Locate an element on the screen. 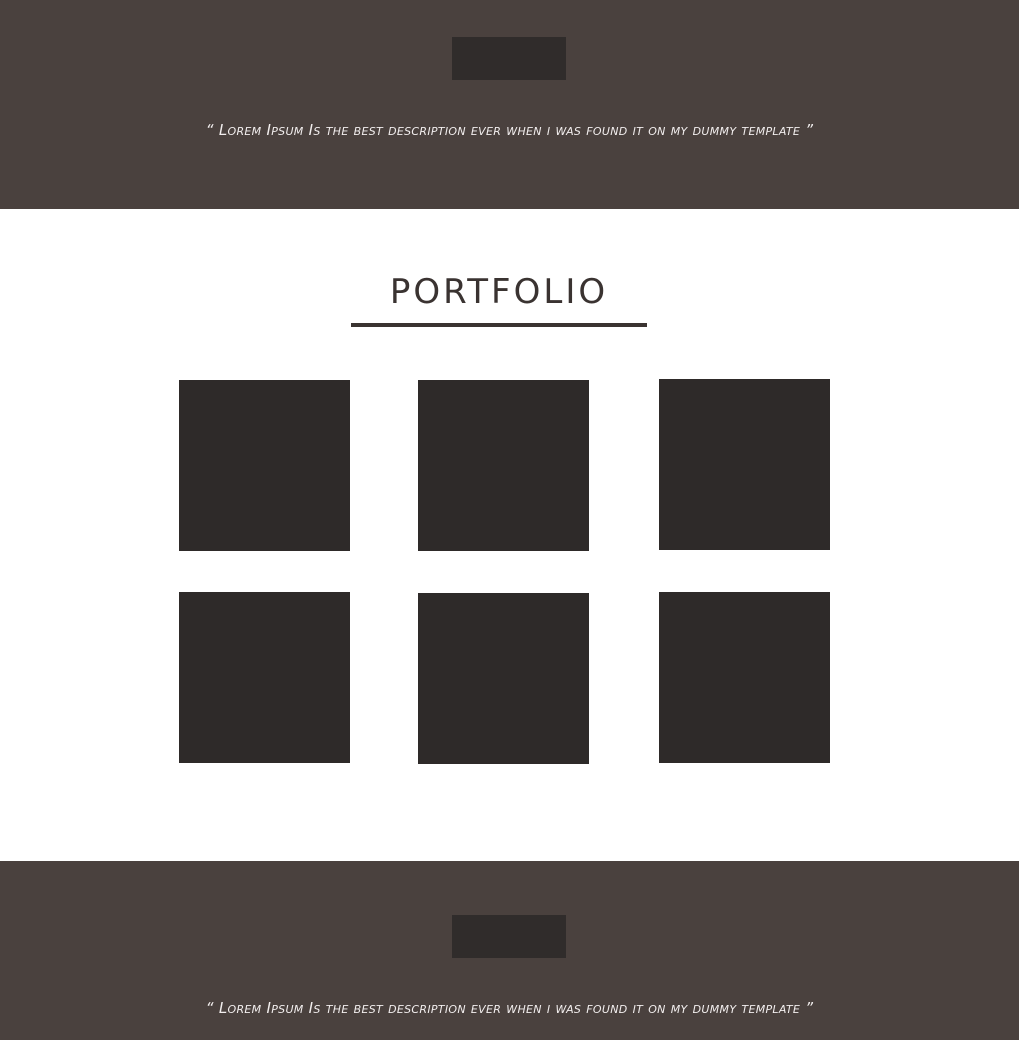 This screenshot has width=1019, height=1040. top-banner-logo-placeholder is located at coordinates (509, 58).